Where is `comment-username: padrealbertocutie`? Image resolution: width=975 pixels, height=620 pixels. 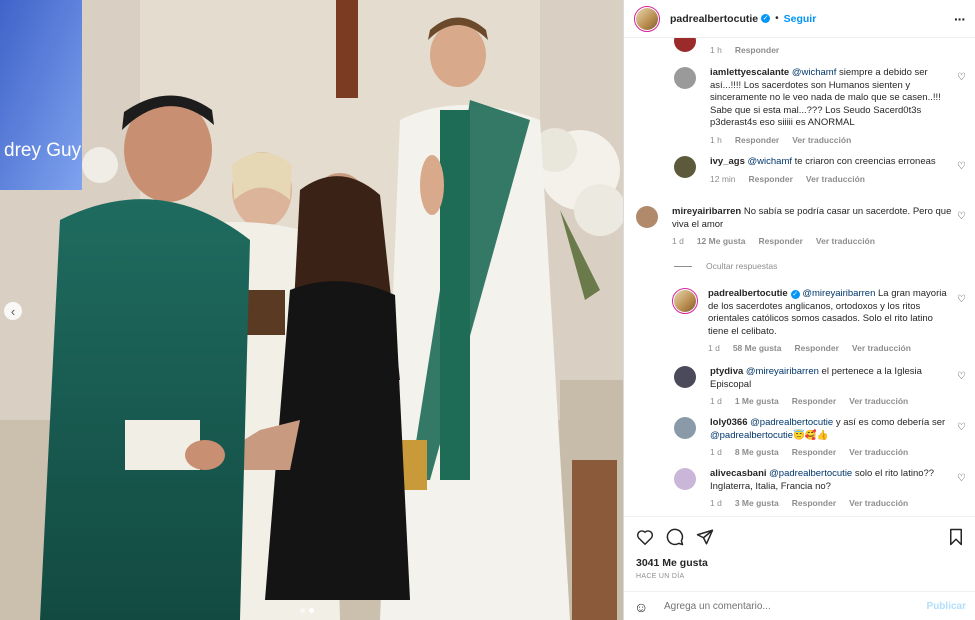 comment-username: padrealbertocutie is located at coordinates (748, 293).